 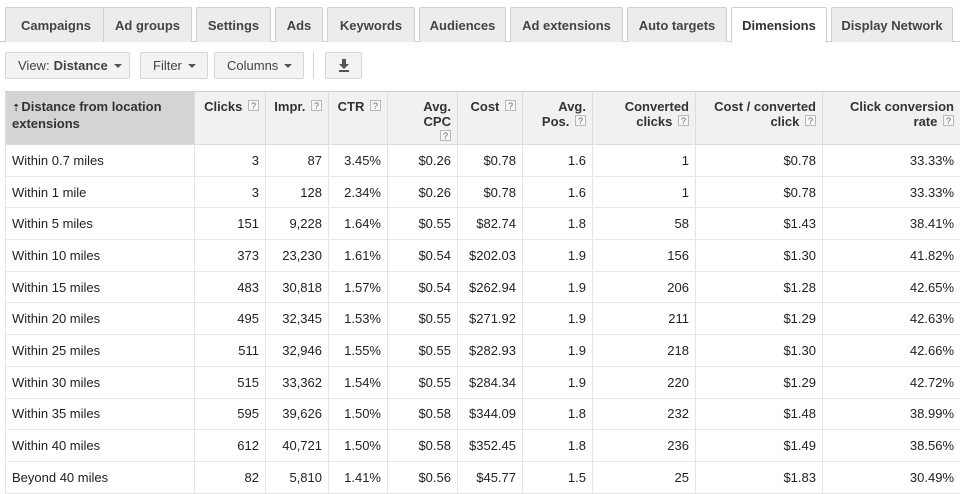 What do you see at coordinates (100, 161) in the screenshot?
I see `cell-distance: Within 0.7 miles` at bounding box center [100, 161].